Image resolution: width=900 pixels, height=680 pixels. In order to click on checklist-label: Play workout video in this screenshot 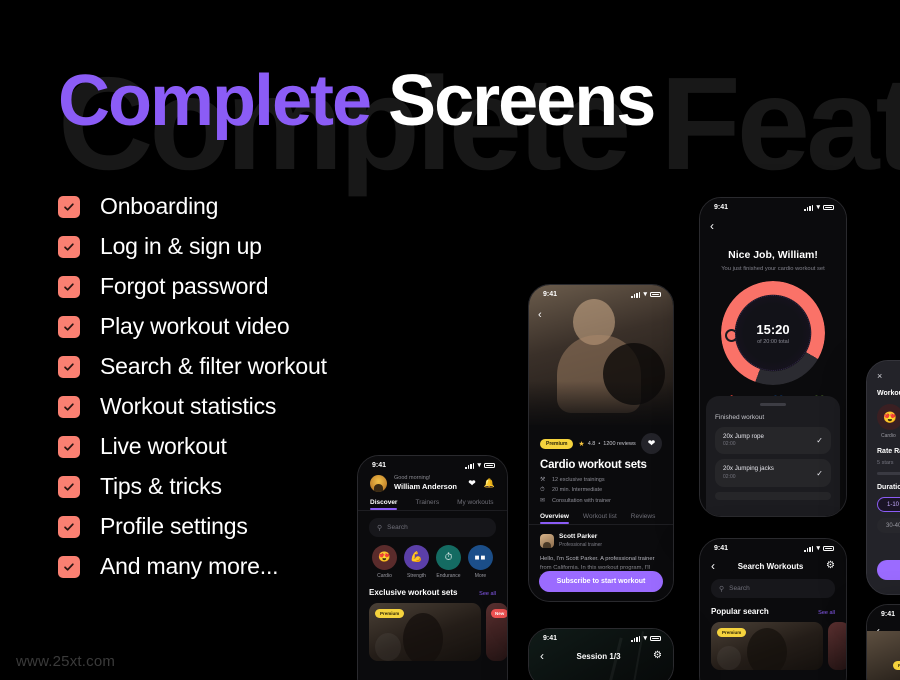, I will do `click(195, 326)`.